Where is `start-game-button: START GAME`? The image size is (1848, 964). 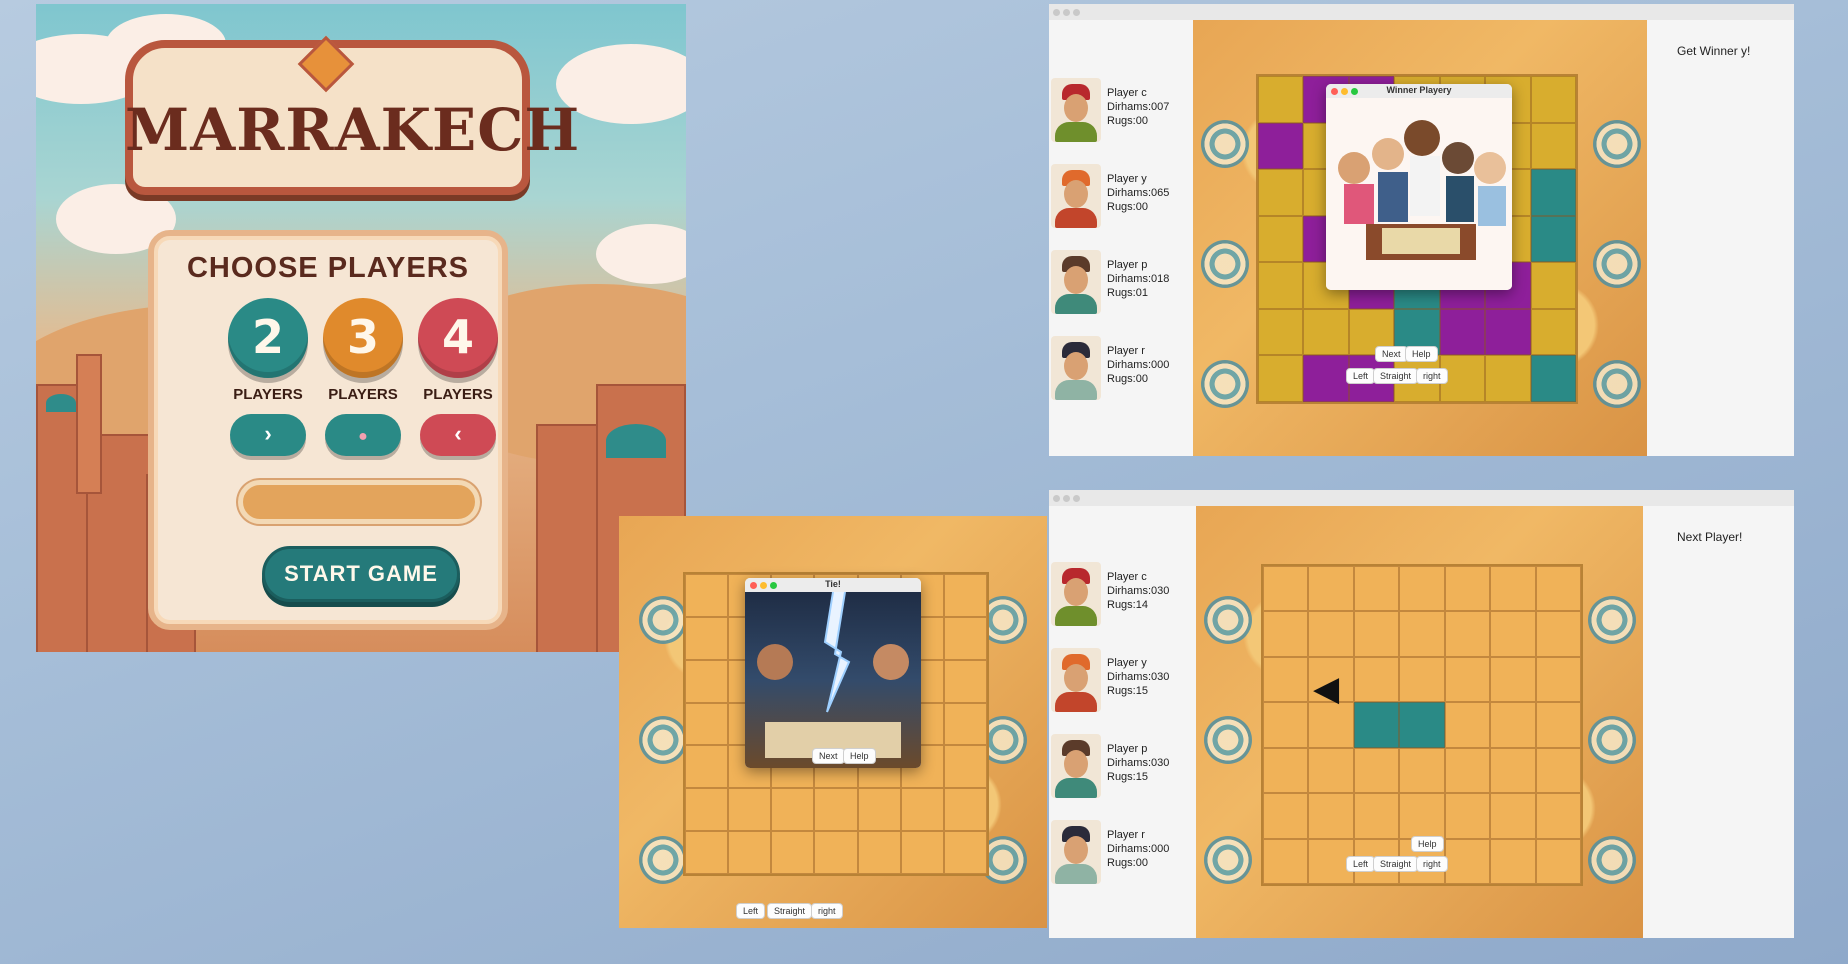
start-game-button: START GAME is located at coordinates (361, 574).